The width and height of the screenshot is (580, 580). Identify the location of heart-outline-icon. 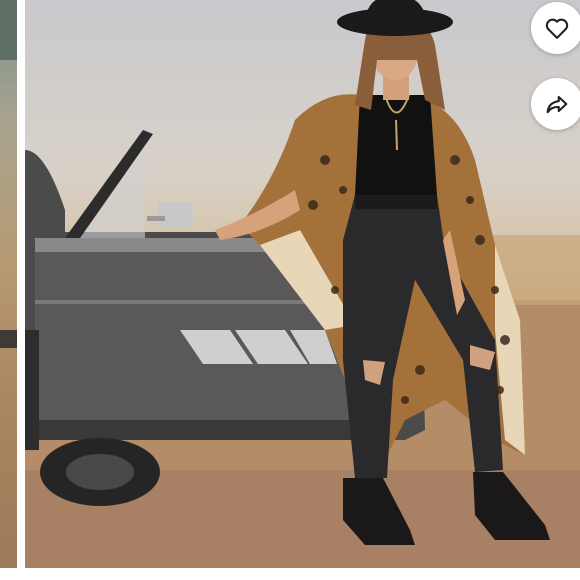
(557, 28).